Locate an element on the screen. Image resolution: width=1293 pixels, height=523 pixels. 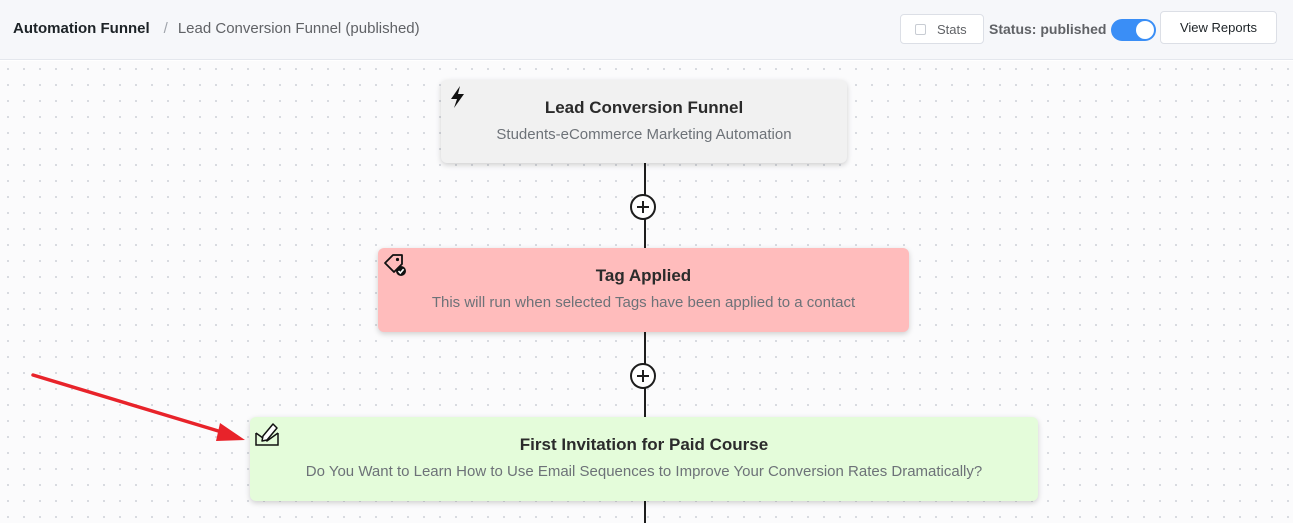
toggle-knob is located at coordinates (1145, 30).